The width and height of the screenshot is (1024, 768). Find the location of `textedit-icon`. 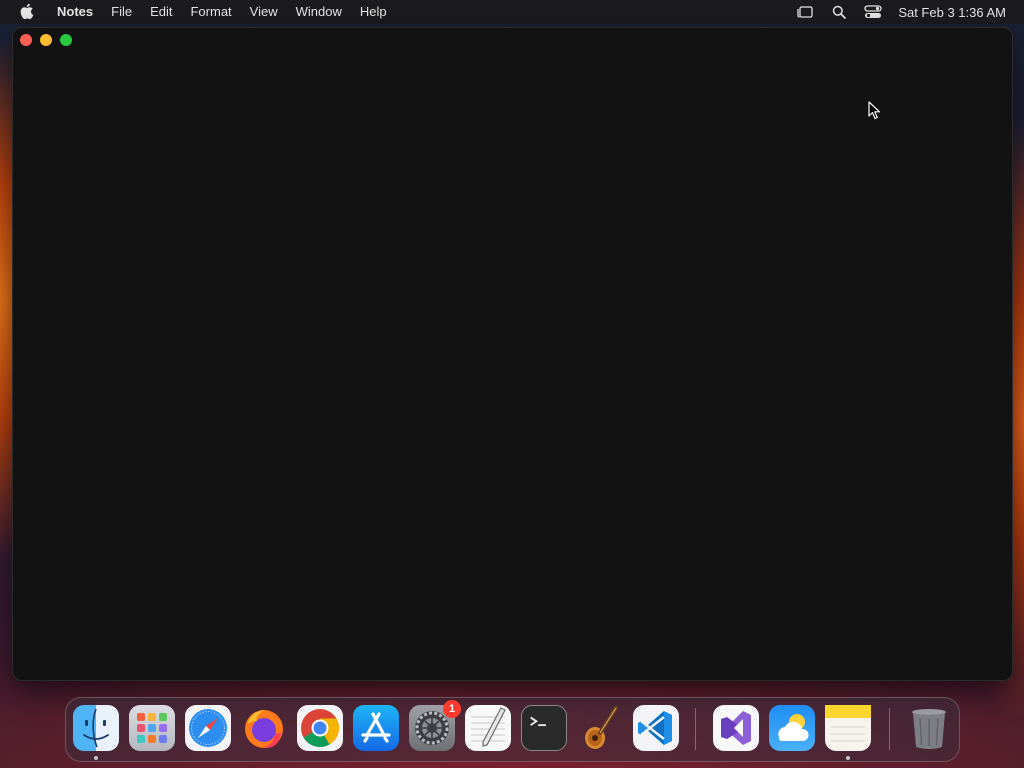

textedit-icon is located at coordinates (488, 728).